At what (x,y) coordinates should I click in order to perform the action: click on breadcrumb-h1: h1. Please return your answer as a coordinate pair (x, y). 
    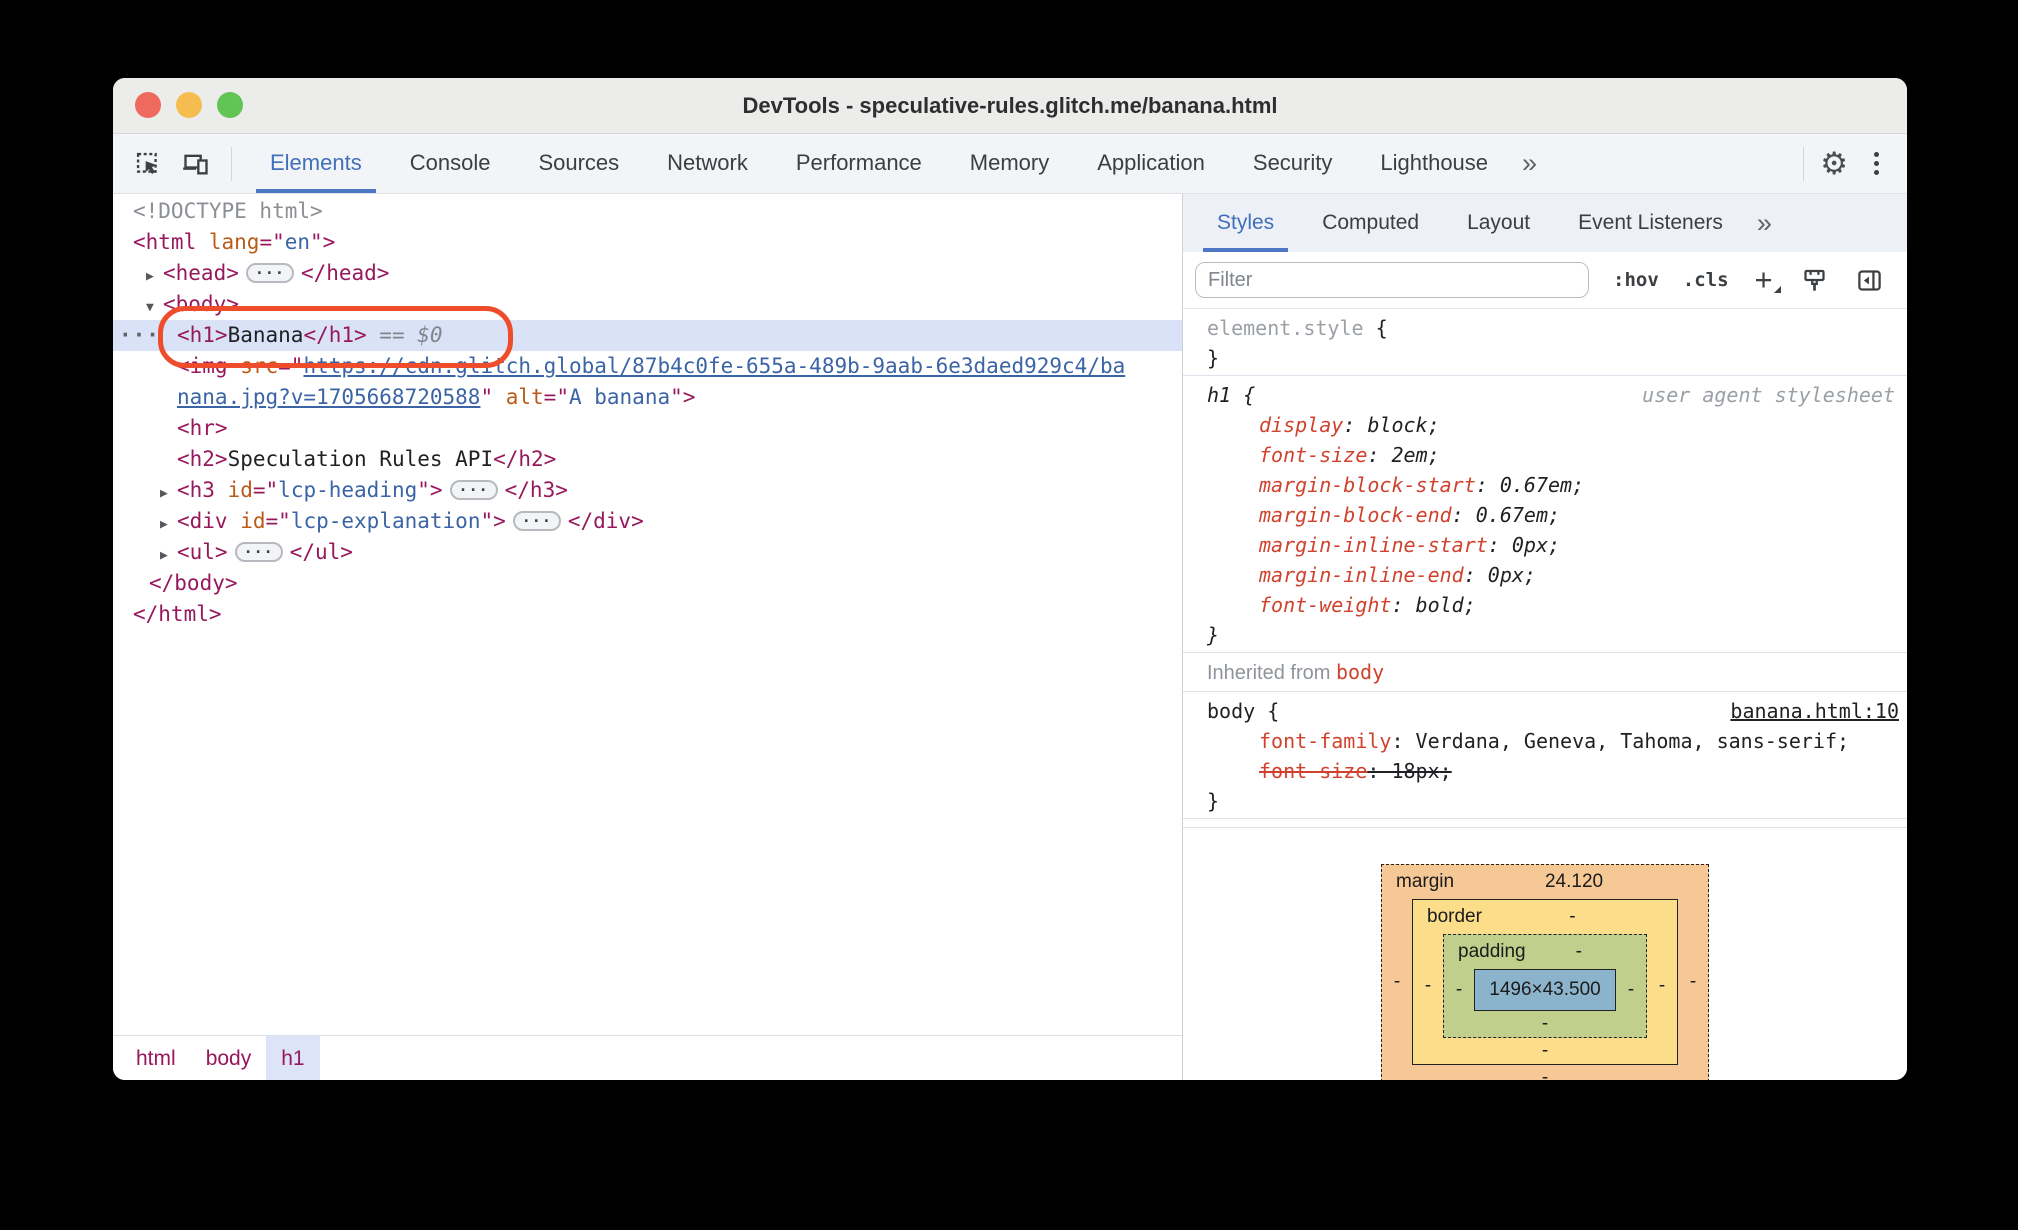
    Looking at the image, I should click on (293, 1058).